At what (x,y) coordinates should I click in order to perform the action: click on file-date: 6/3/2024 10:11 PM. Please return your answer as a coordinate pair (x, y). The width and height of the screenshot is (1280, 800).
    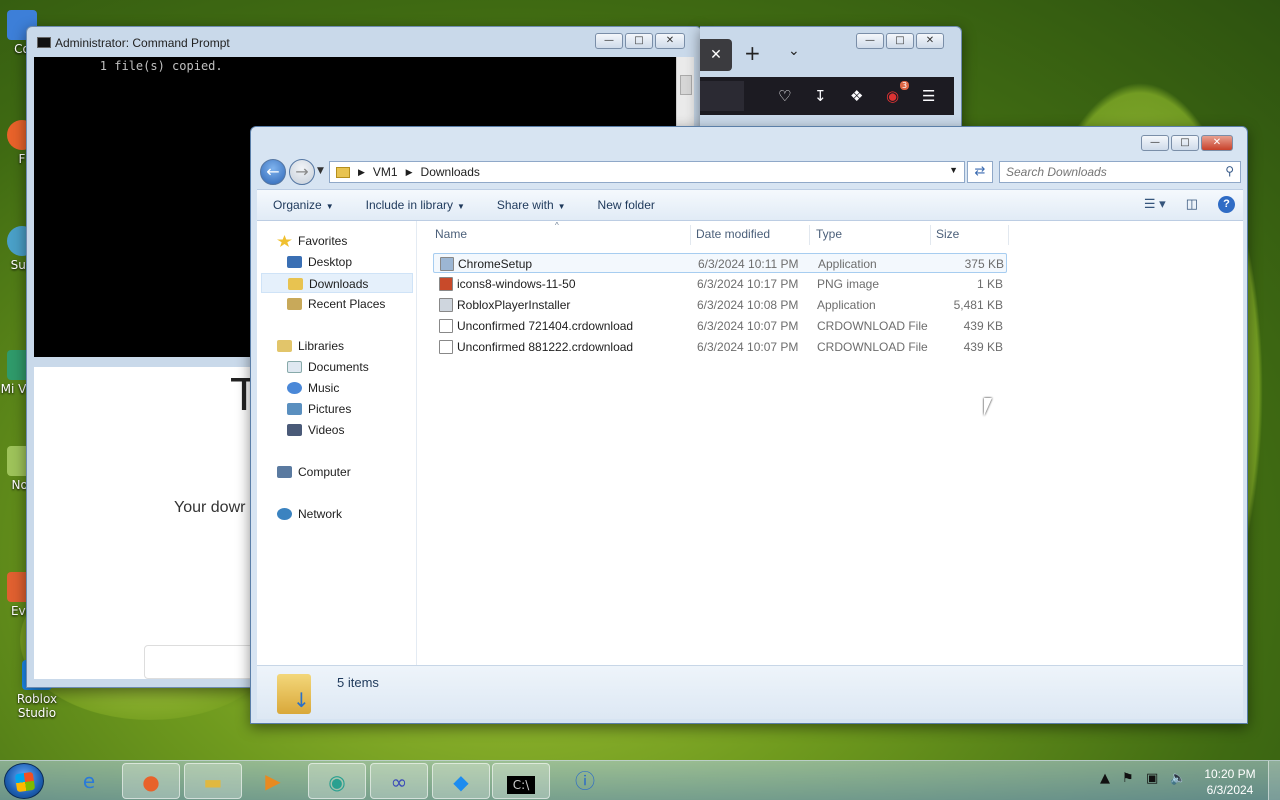
    Looking at the image, I should click on (748, 264).